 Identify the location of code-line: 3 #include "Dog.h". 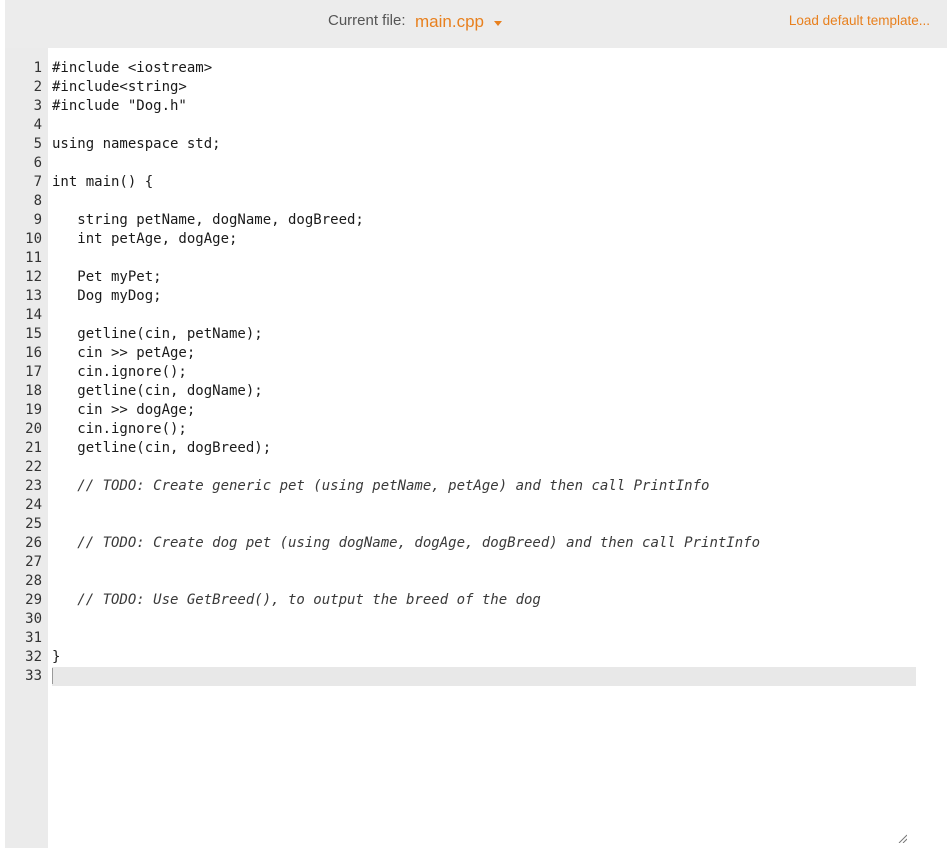
(476, 106).